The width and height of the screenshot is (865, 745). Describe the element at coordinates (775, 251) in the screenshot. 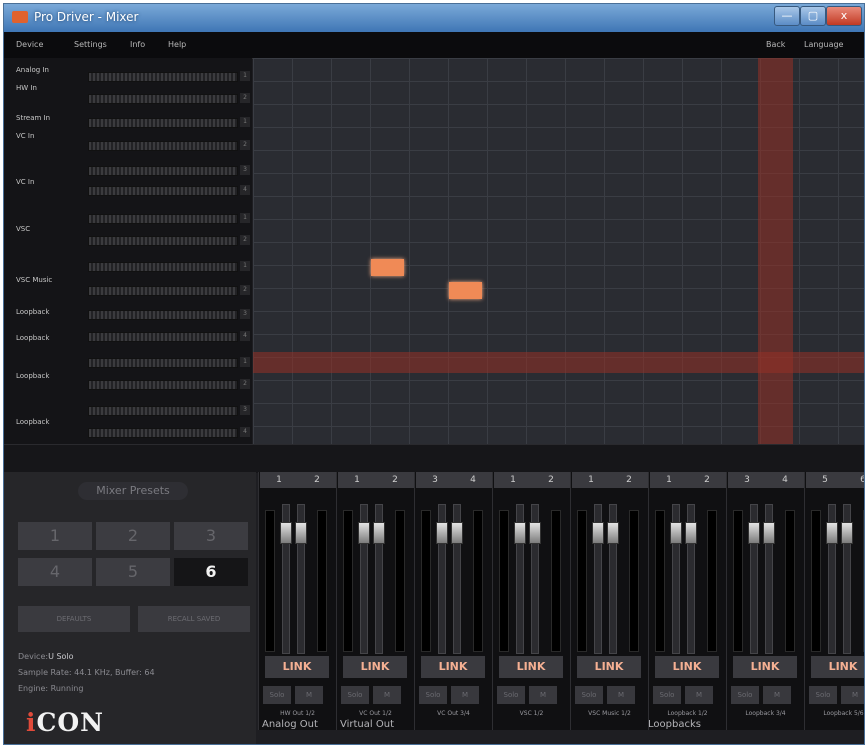

I see `column-highlight` at that location.